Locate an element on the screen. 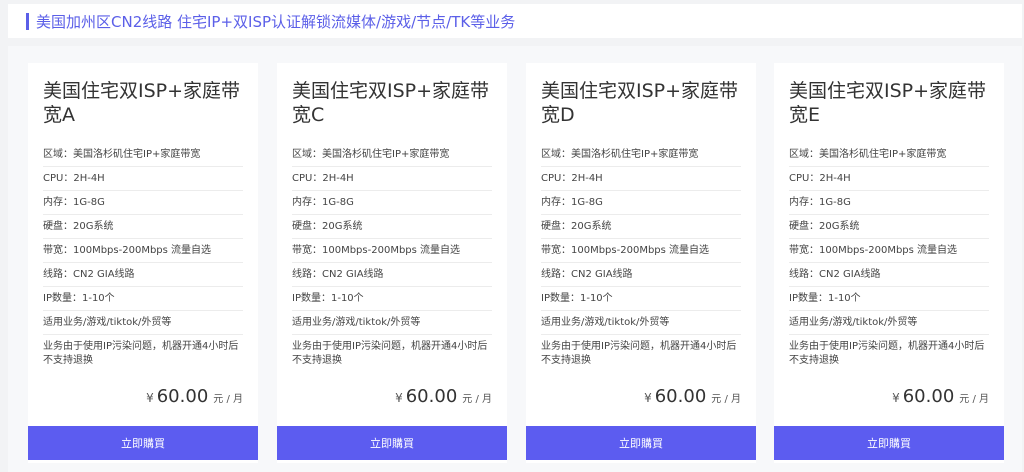  product-title: 美国住宅双ISP+家庭带宽E is located at coordinates (888, 103).